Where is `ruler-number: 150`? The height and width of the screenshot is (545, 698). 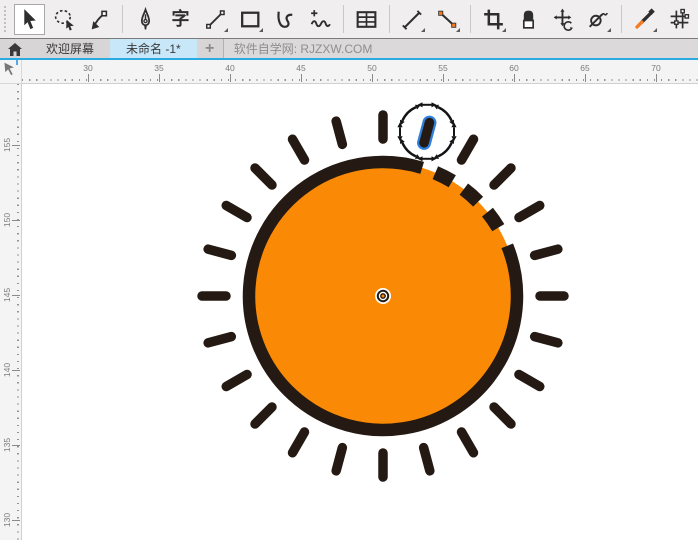 ruler-number: 150 is located at coordinates (7, 220).